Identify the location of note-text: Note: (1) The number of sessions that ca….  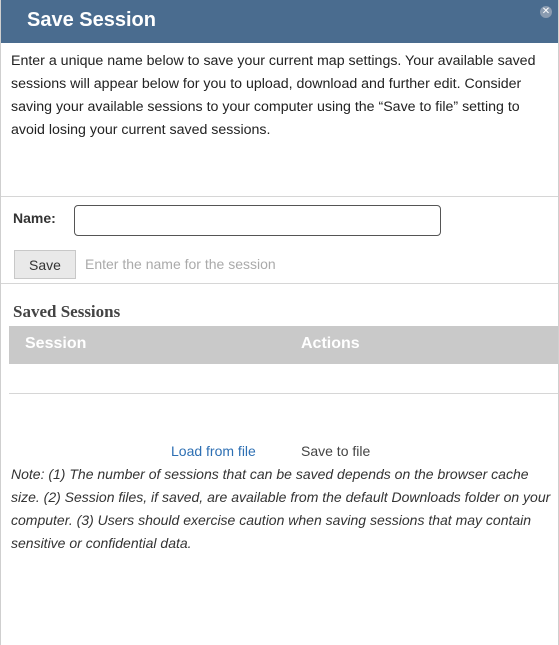
(281, 508).